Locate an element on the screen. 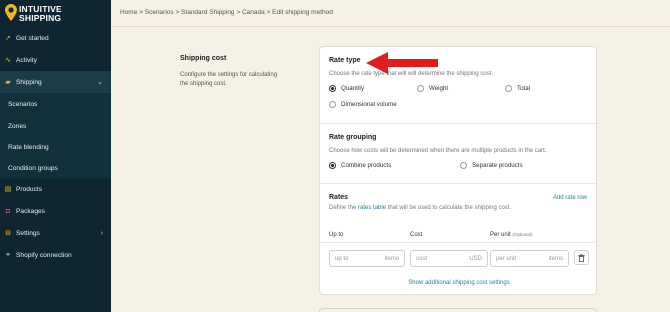 The image size is (670, 312). radio-quantity: Quantity is located at coordinates (346, 88).